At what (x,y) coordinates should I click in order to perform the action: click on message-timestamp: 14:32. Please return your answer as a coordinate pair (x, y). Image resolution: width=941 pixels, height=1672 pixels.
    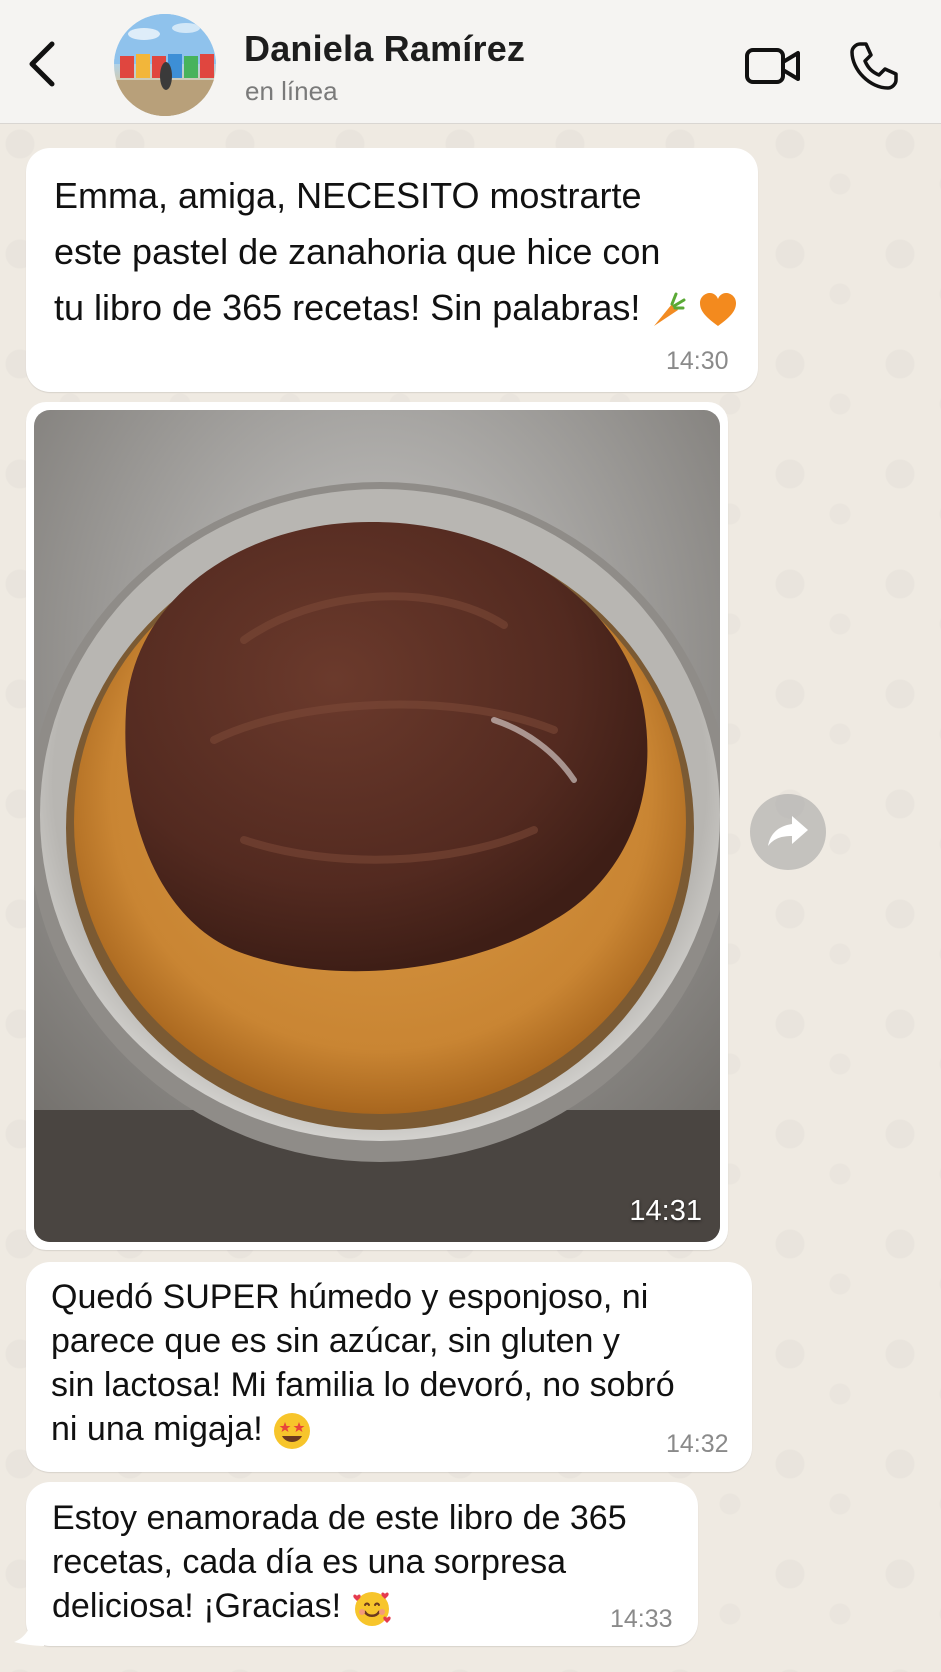
    Looking at the image, I should click on (697, 1444).